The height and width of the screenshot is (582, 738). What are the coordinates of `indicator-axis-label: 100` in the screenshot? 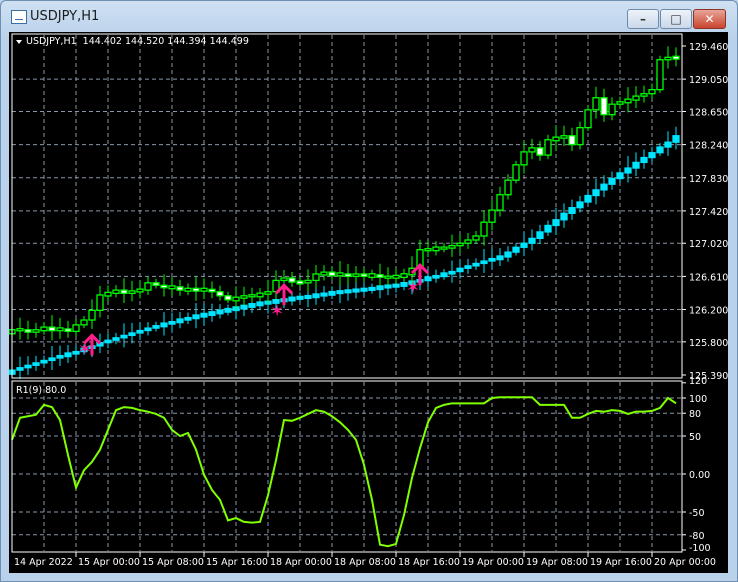 It's located at (698, 399).